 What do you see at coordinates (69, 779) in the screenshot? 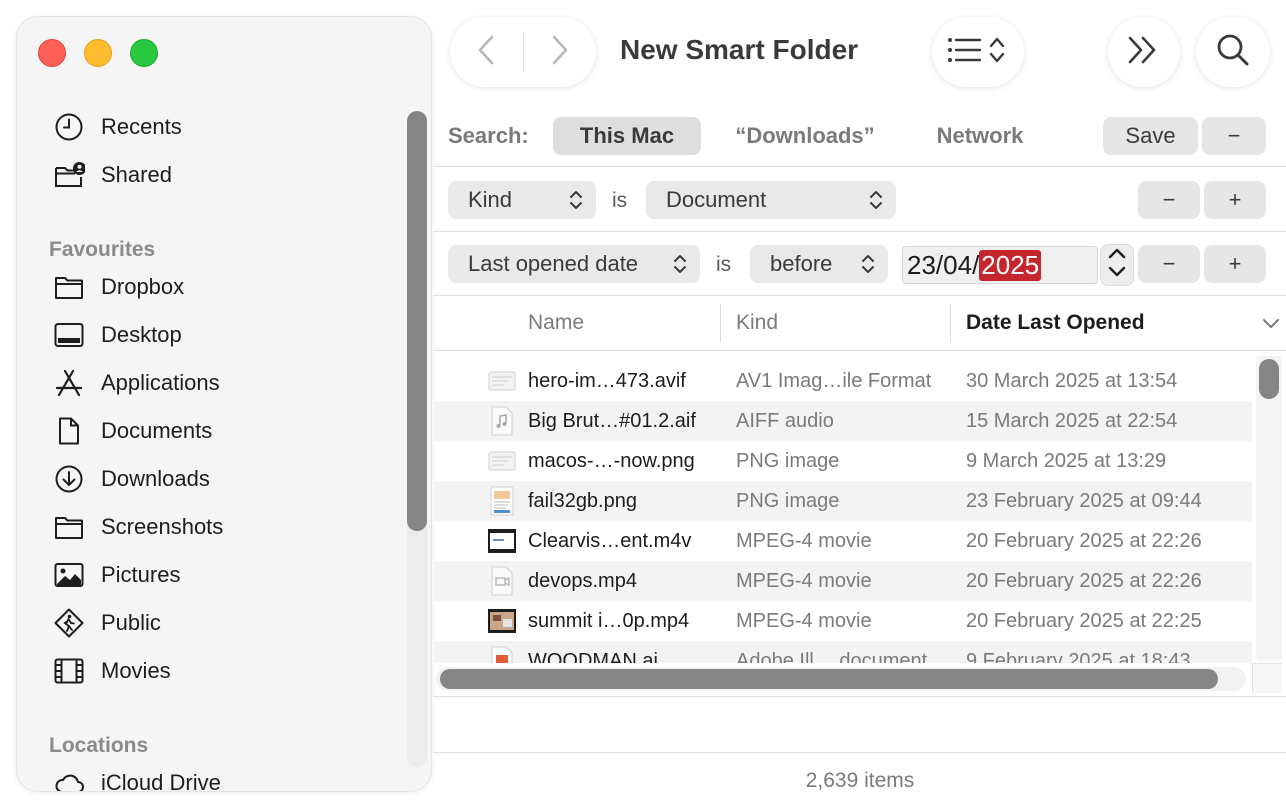
I see `cloud-icon` at bounding box center [69, 779].